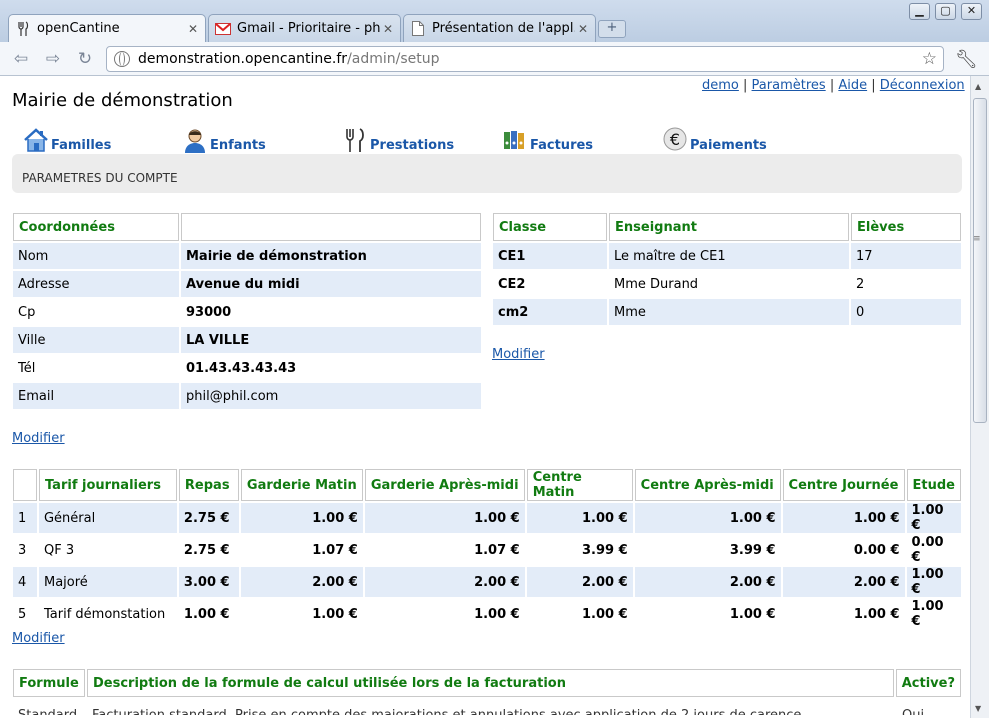 The width and height of the screenshot is (989, 718). What do you see at coordinates (96, 340) in the screenshot?
I see `field-label: Ville` at bounding box center [96, 340].